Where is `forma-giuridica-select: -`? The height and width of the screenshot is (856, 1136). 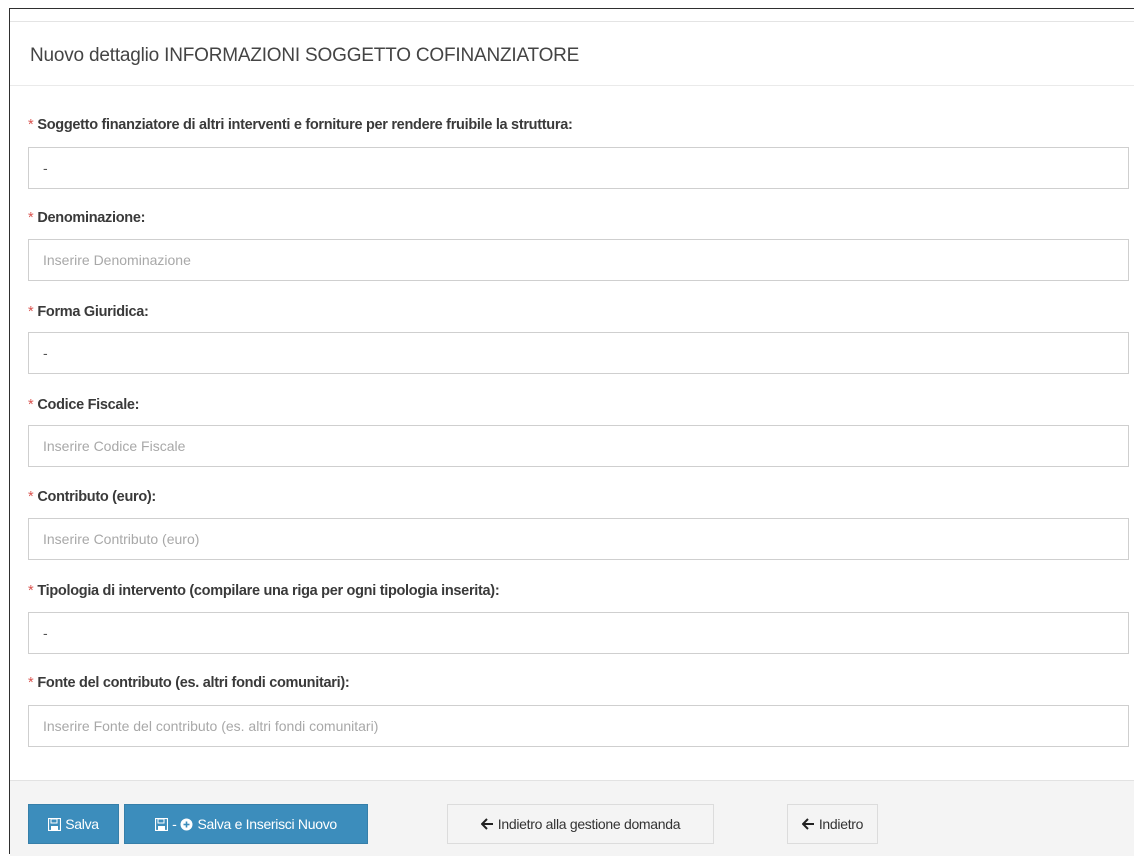 forma-giuridica-select: - is located at coordinates (578, 353).